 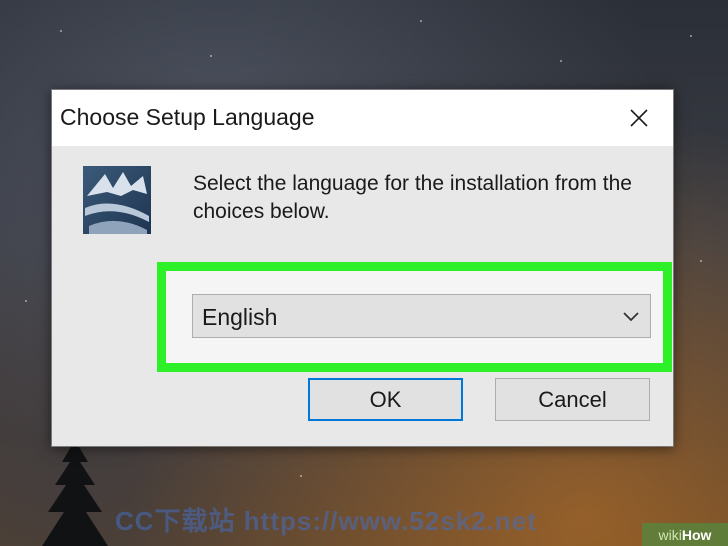 I want to click on close-icon, so click(x=639, y=118).